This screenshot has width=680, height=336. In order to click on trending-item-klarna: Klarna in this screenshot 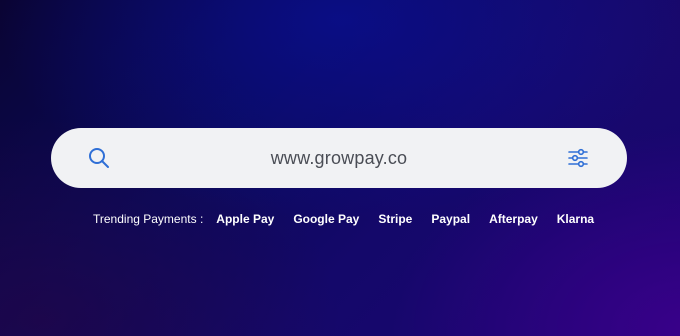, I will do `click(575, 219)`.